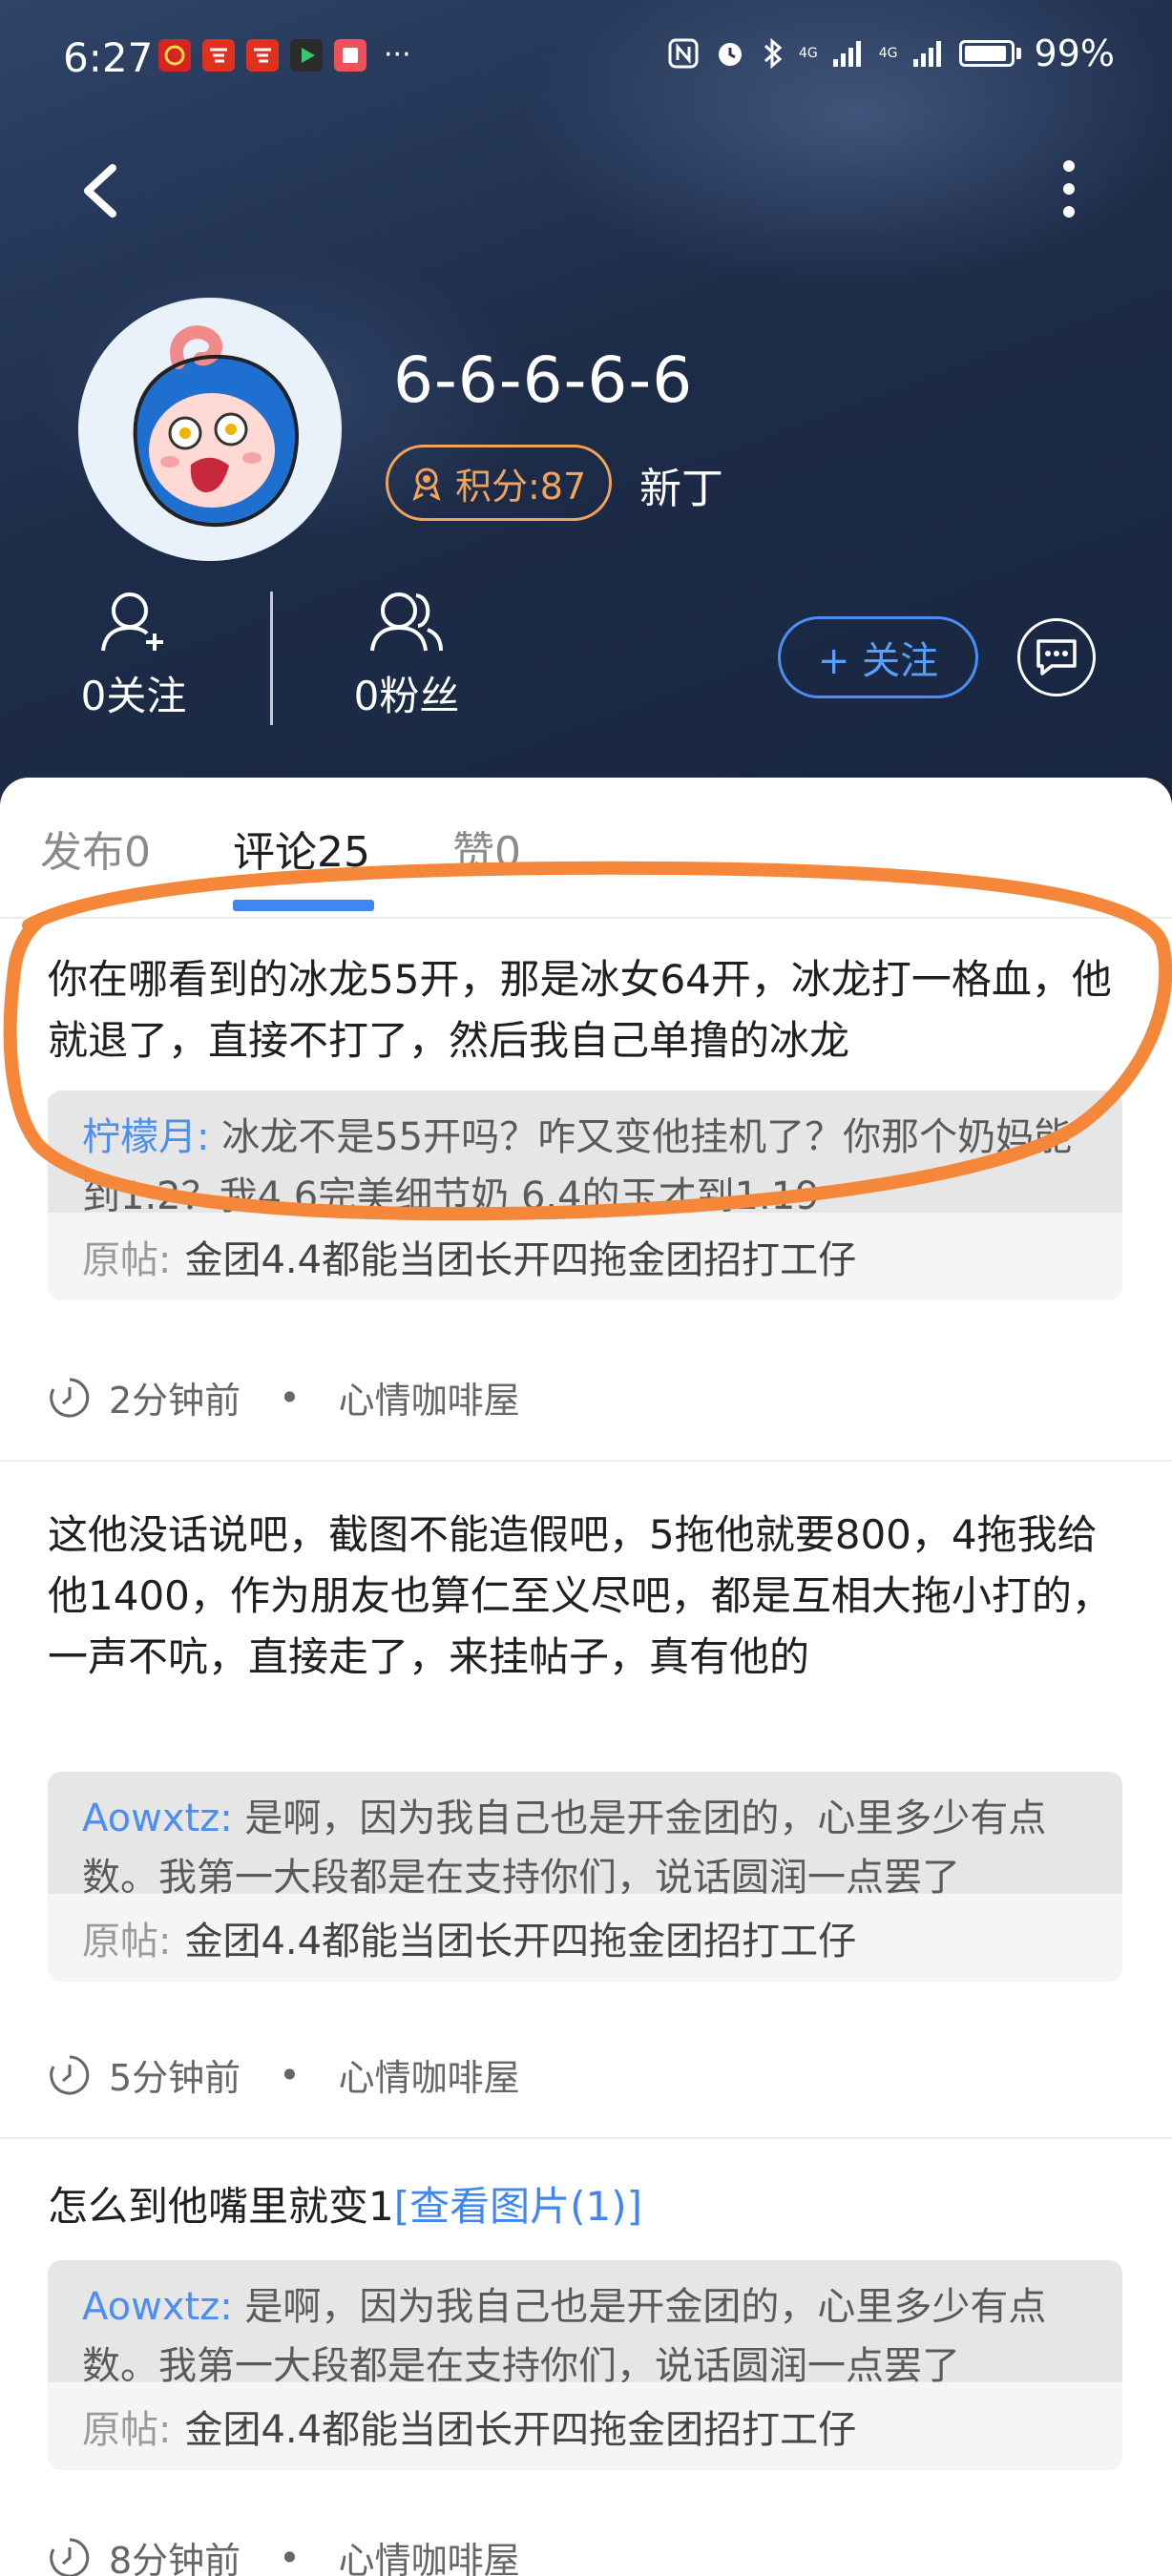 The height and width of the screenshot is (2576, 1172). Describe the element at coordinates (407, 696) in the screenshot. I see `fans-count: 0粉丝` at that location.